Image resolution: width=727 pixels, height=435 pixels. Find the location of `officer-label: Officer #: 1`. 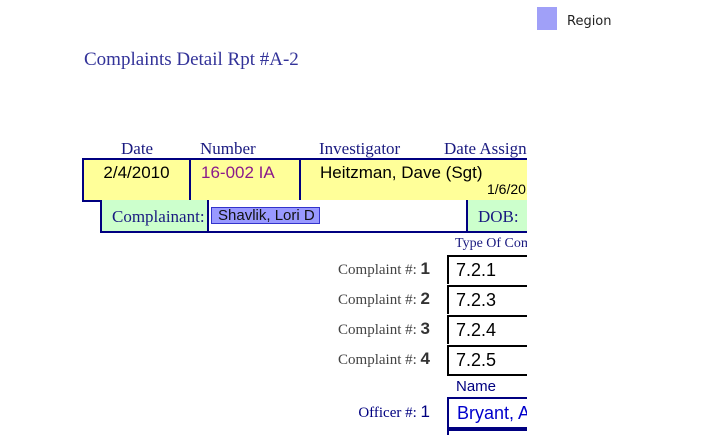

officer-label: Officer #: 1 is located at coordinates (394, 411).